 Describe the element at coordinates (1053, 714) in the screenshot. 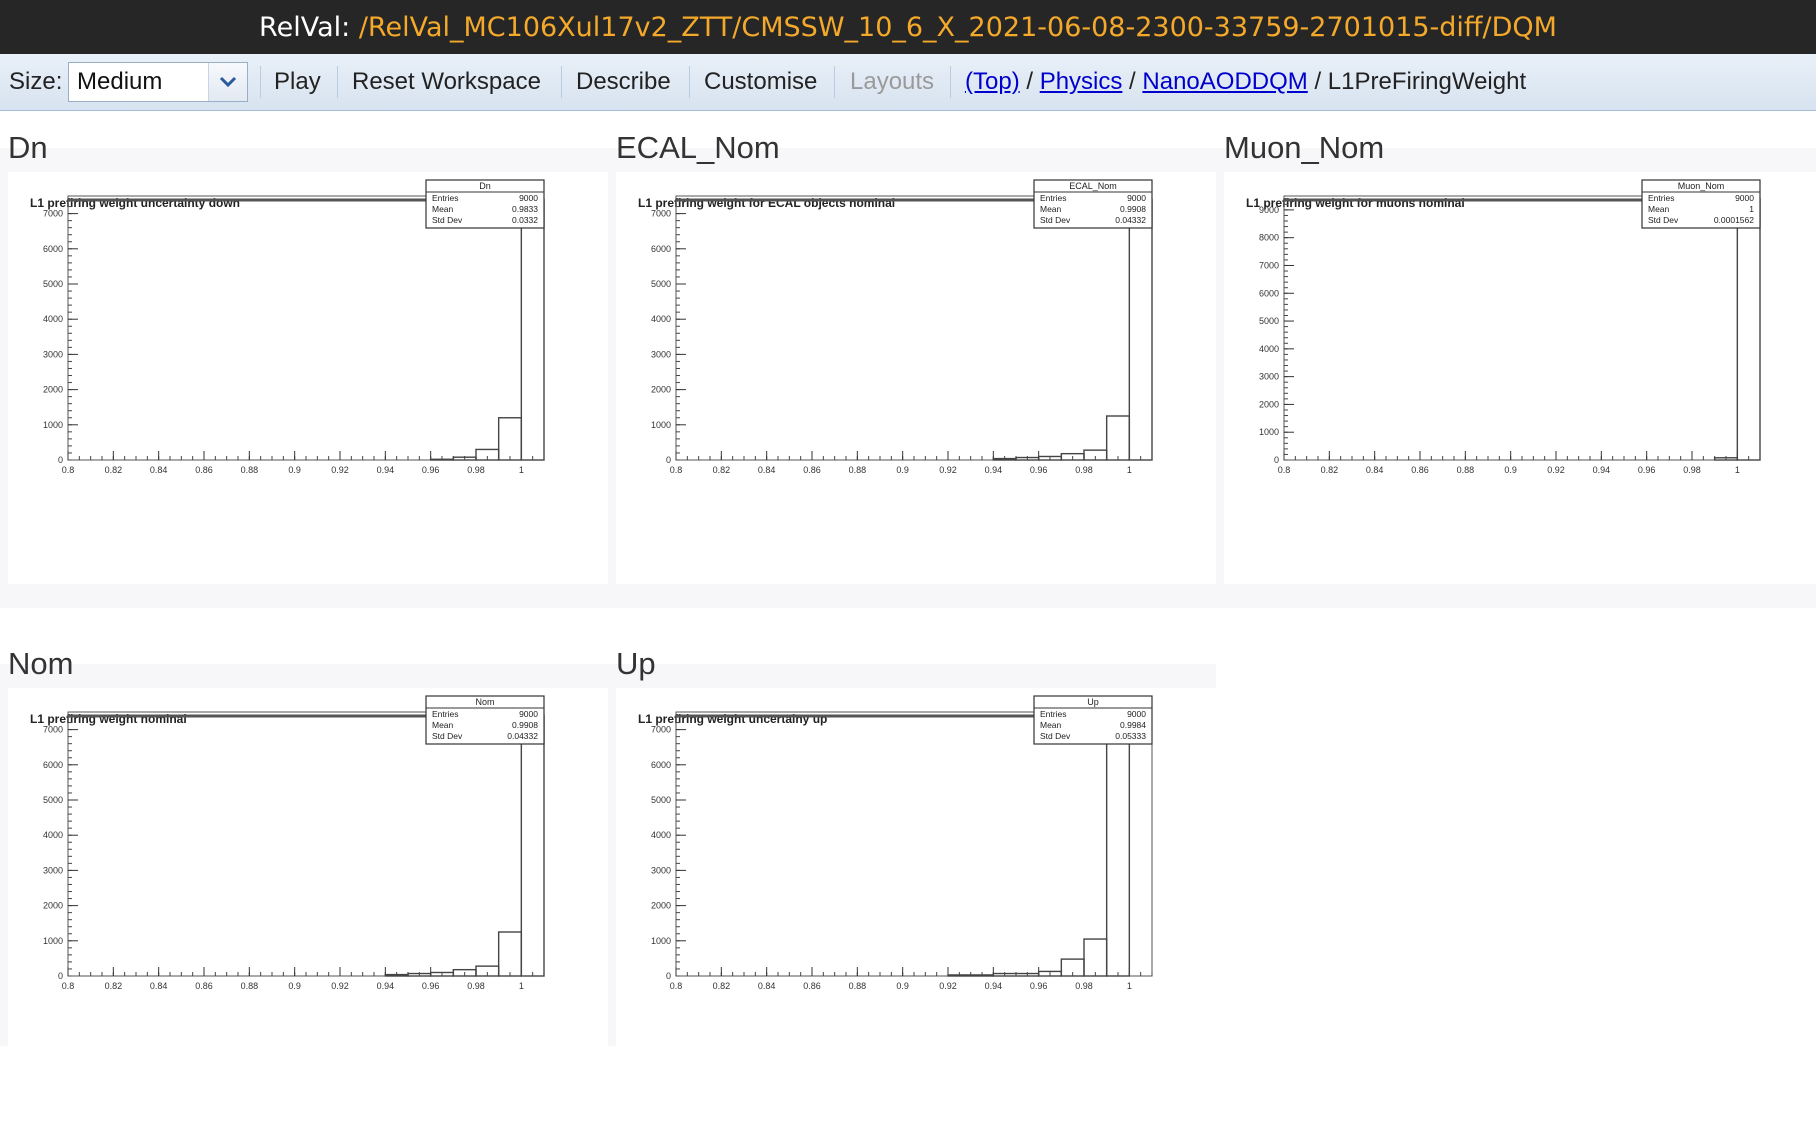

I see `stats-key: Entries` at that location.